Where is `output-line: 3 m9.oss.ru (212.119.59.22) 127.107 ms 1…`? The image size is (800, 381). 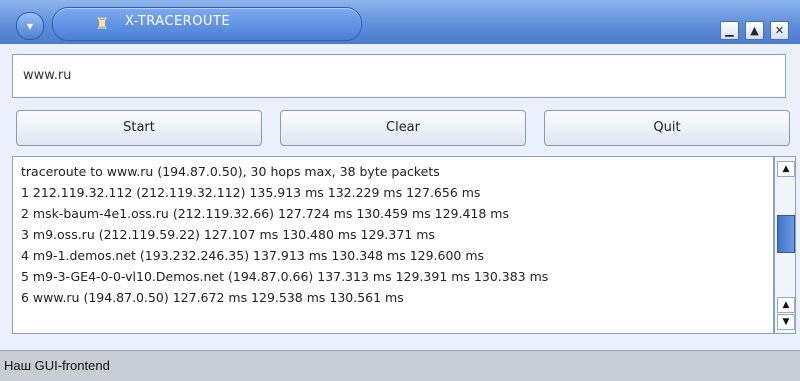
output-line: 3 m9.oss.ru (212.119.59.22) 127.107 ms 1… is located at coordinates (228, 234).